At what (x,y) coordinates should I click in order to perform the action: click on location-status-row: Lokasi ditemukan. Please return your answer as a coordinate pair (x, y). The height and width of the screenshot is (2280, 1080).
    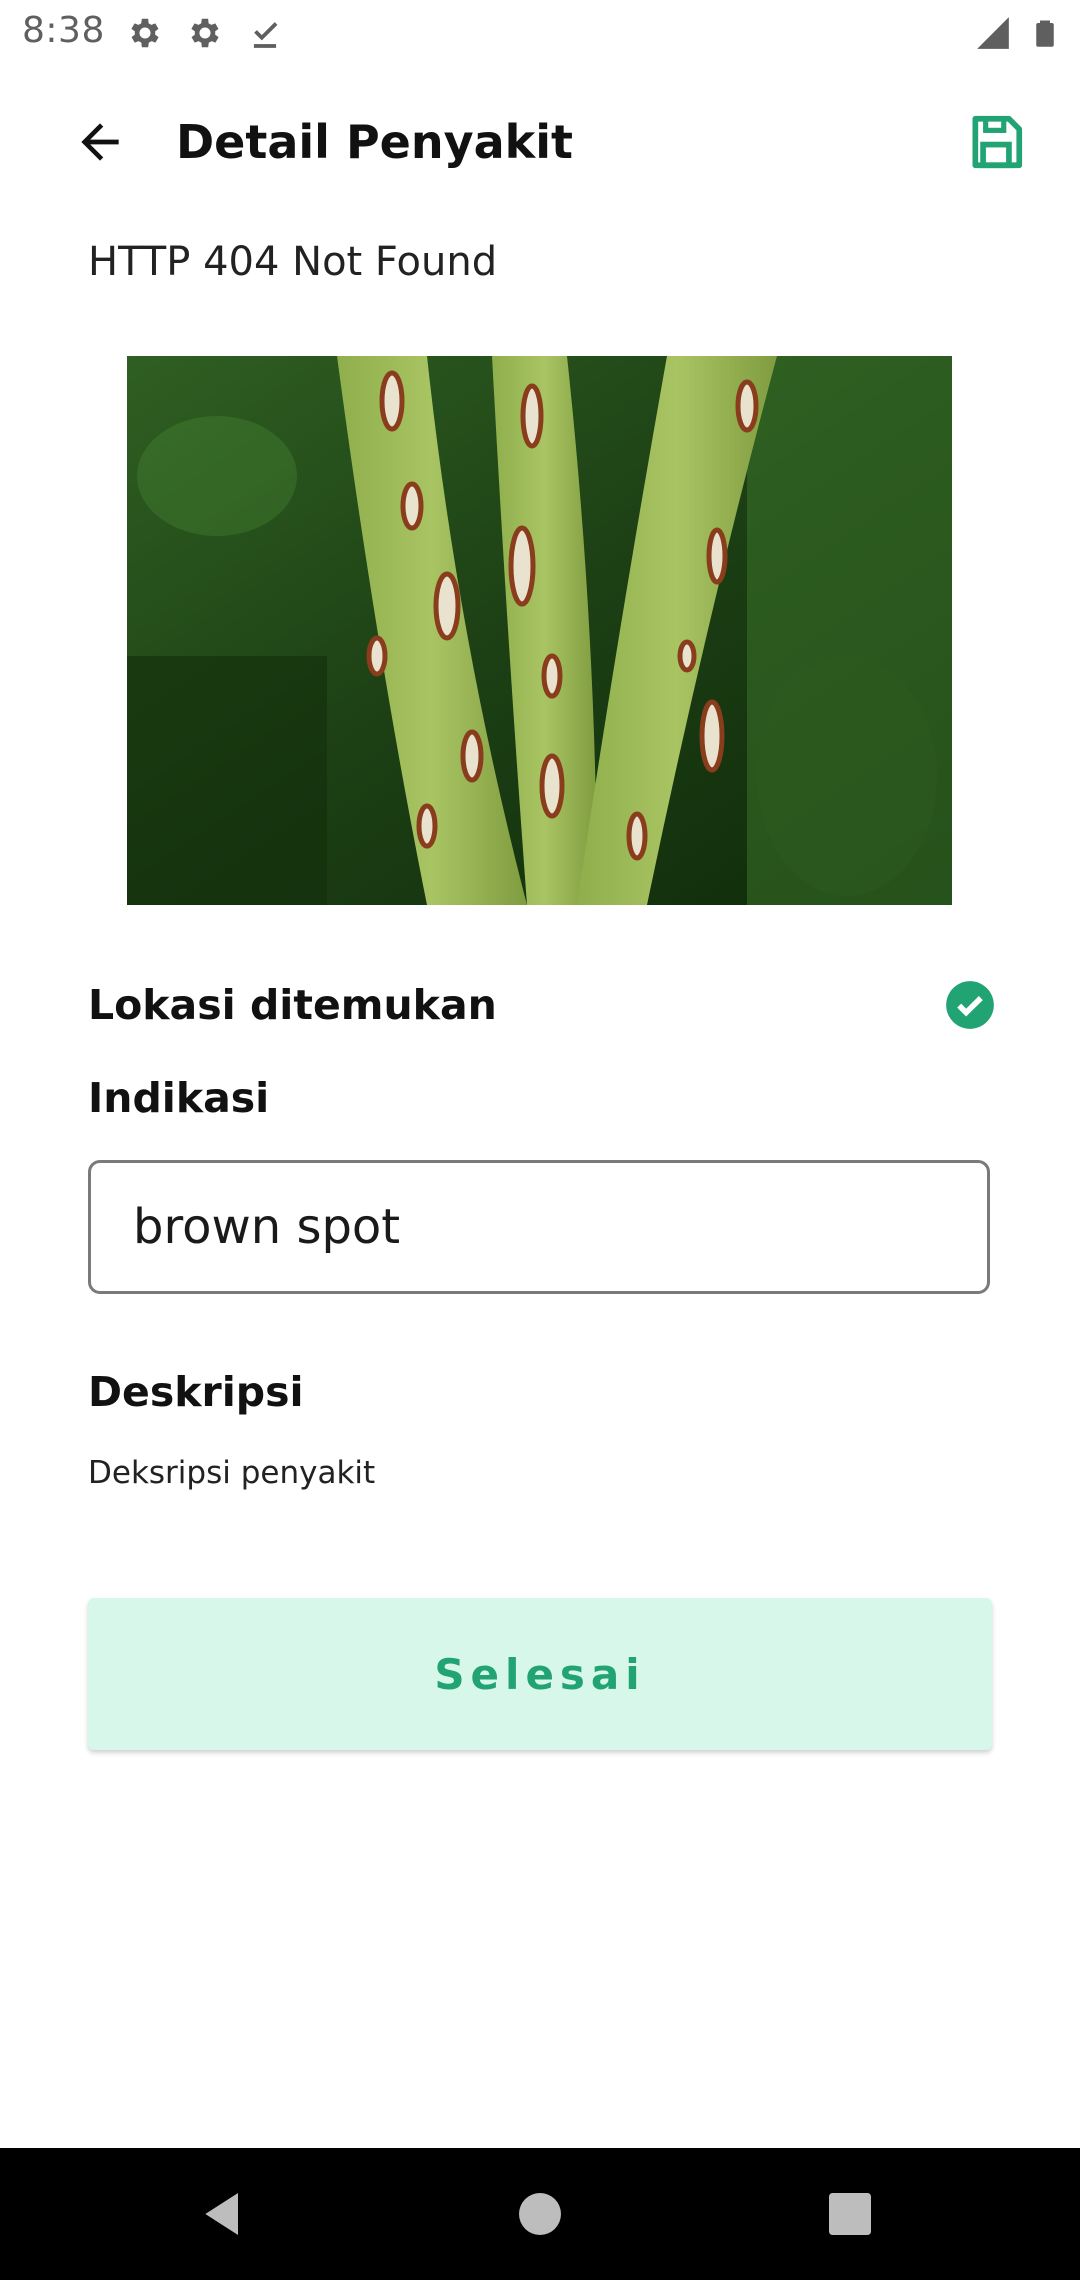
    Looking at the image, I should click on (541, 1005).